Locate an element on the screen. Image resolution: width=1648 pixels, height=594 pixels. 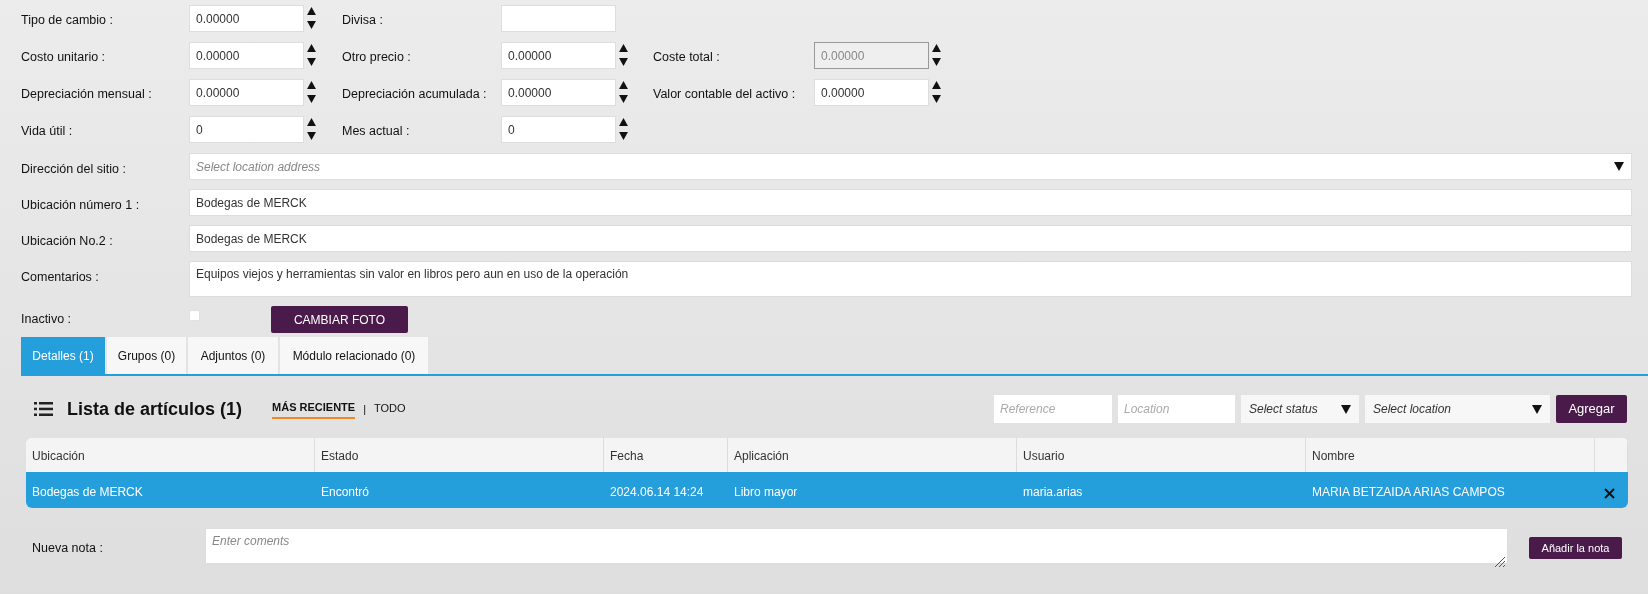
field-label: Costo unitario : is located at coordinates (64, 57).